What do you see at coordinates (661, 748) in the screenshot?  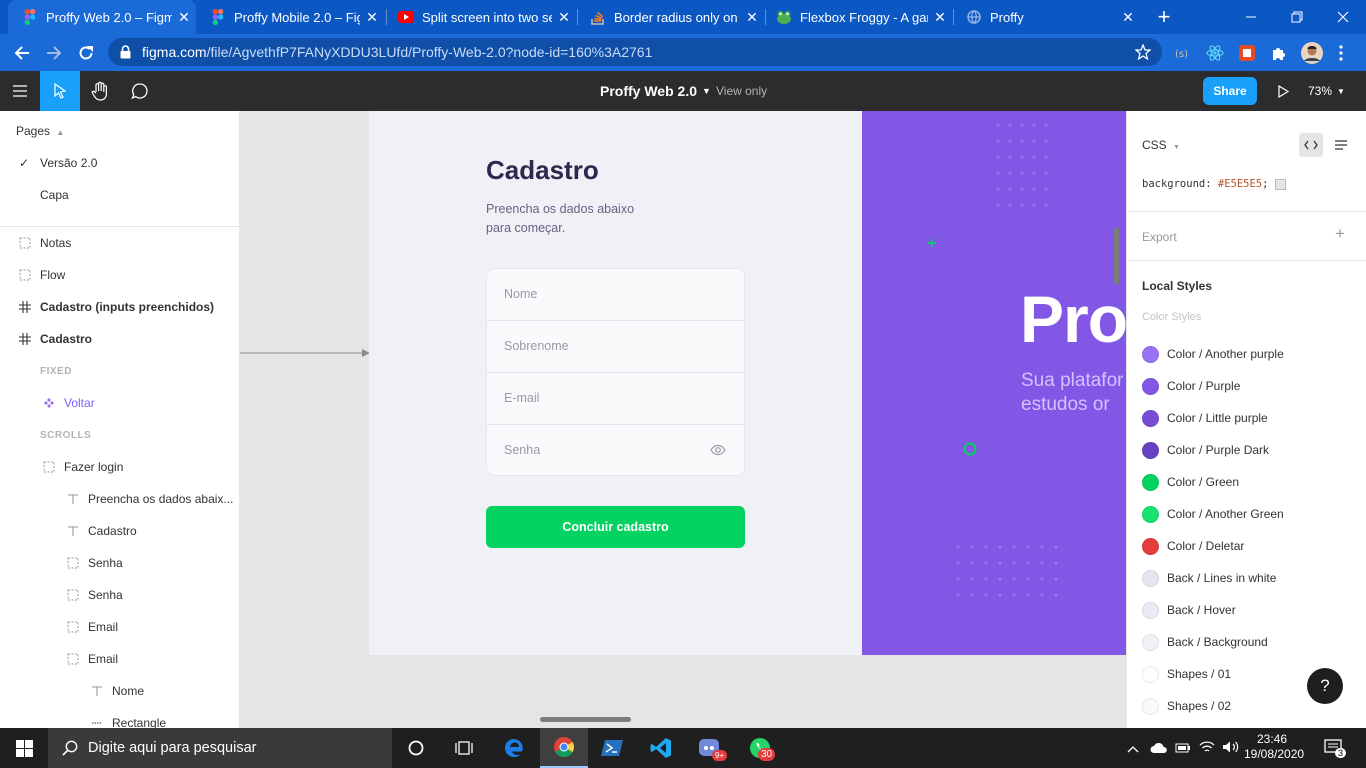 I see `vscode-icon` at bounding box center [661, 748].